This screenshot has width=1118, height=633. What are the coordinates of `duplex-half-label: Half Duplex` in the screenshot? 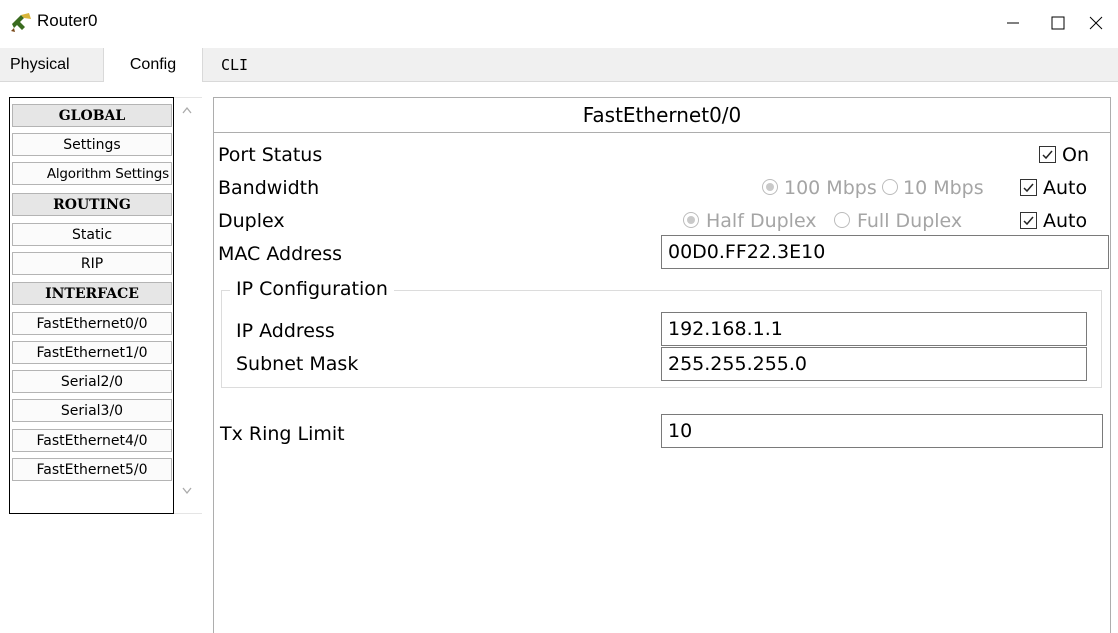 It's located at (761, 221).